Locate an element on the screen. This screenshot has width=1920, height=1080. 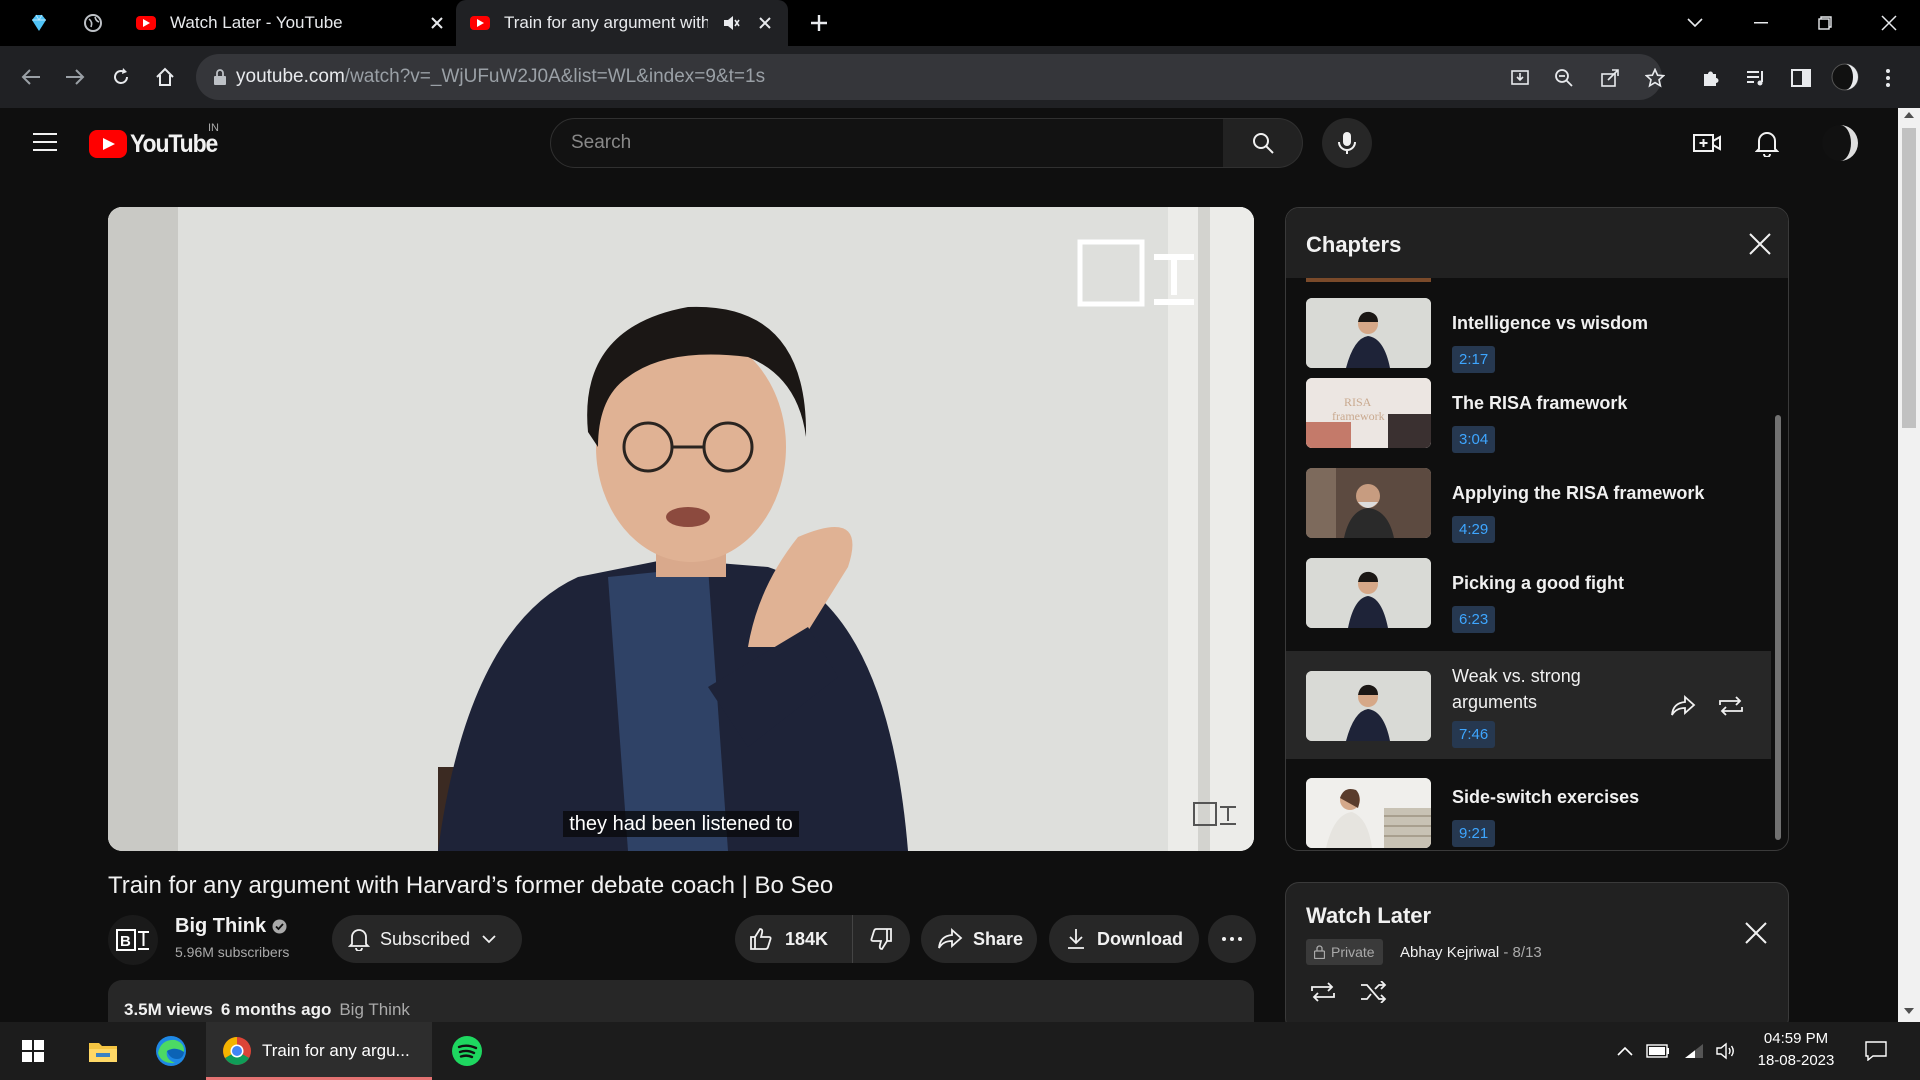
browser-menu-icon is located at coordinates (1888, 78).